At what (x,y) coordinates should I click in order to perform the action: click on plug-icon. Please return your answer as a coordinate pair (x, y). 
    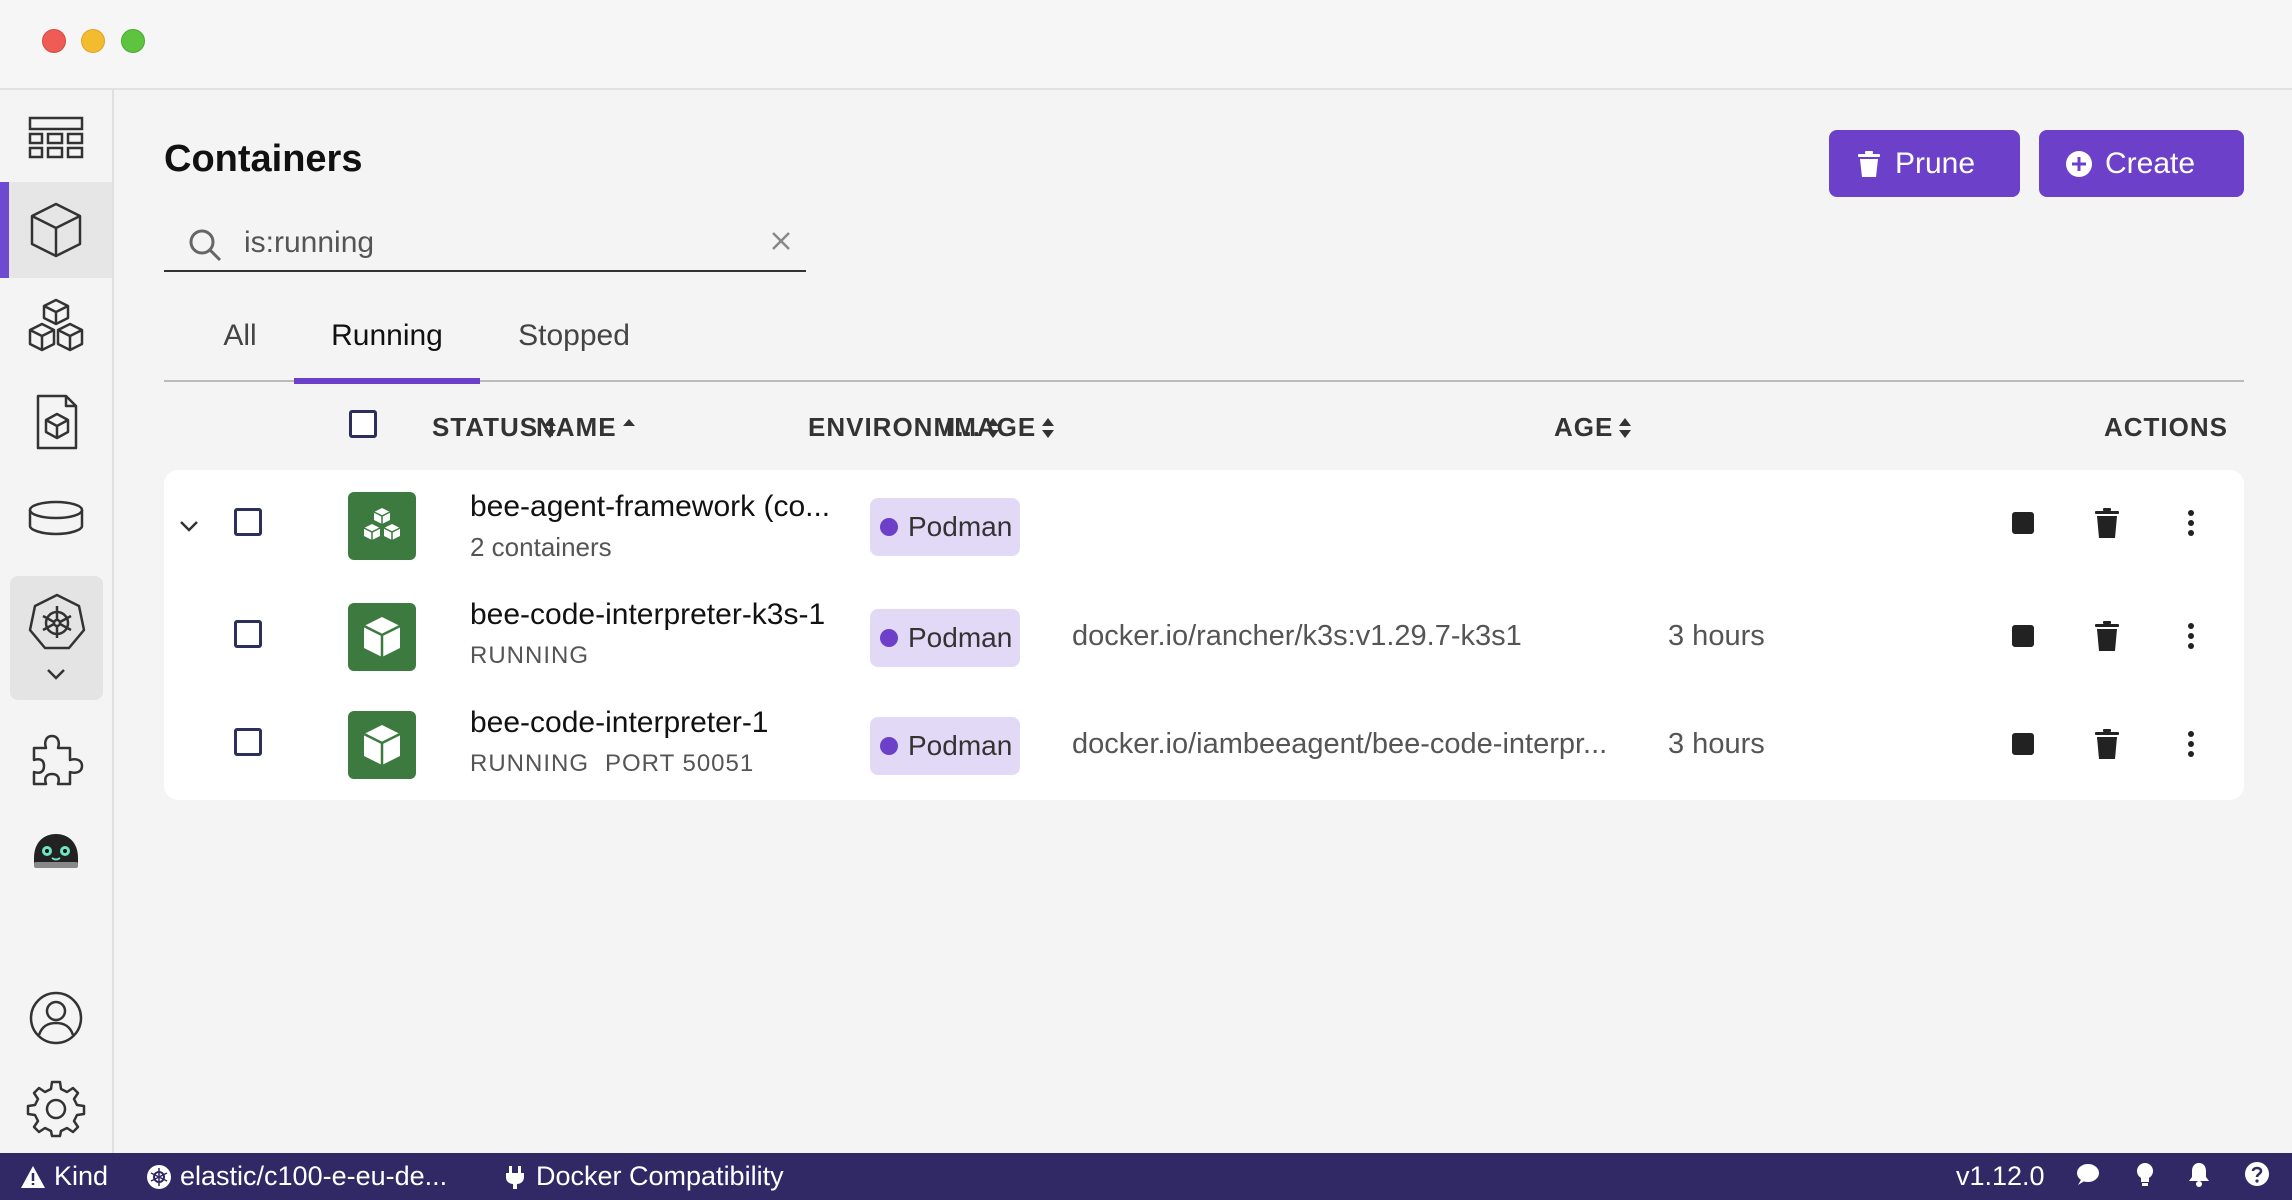
    Looking at the image, I should click on (515, 1177).